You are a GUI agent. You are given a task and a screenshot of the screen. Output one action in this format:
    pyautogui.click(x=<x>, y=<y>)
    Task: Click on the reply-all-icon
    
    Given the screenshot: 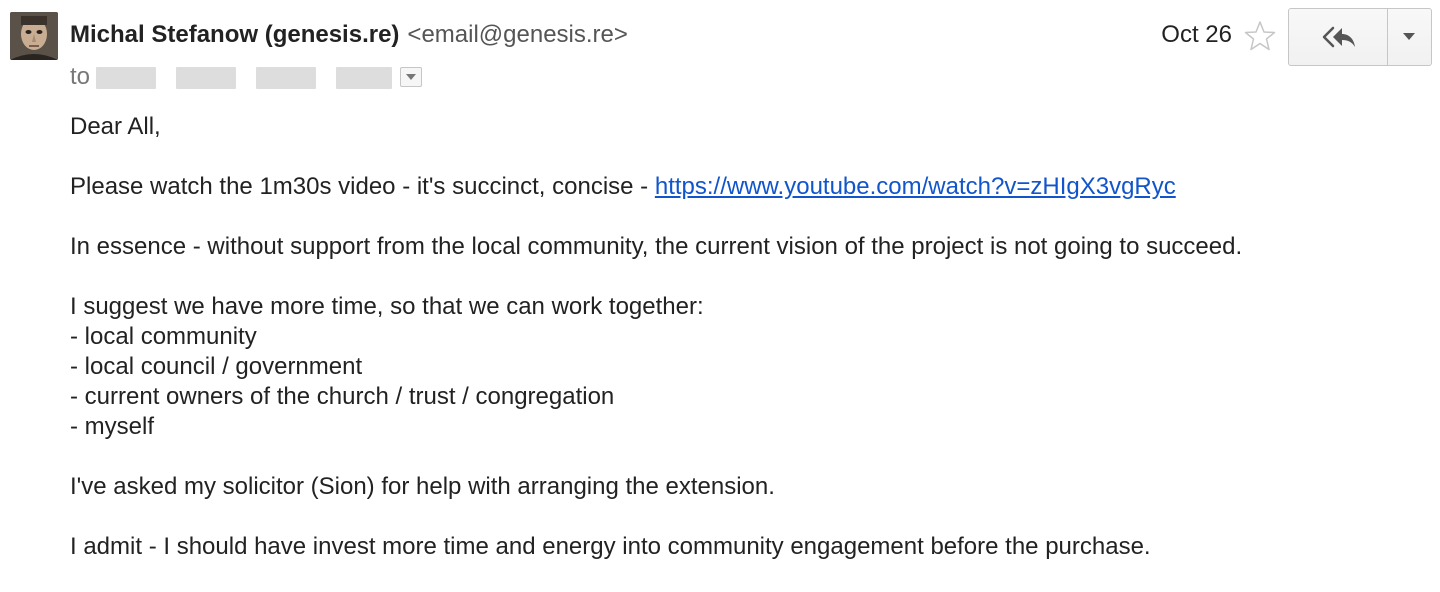 What is the action you would take?
    pyautogui.click(x=1338, y=37)
    